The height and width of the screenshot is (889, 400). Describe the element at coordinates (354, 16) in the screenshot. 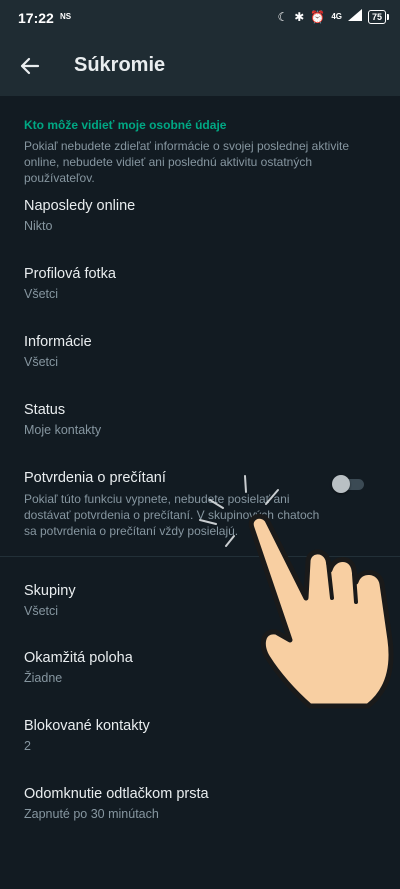

I see `signal-icon` at that location.